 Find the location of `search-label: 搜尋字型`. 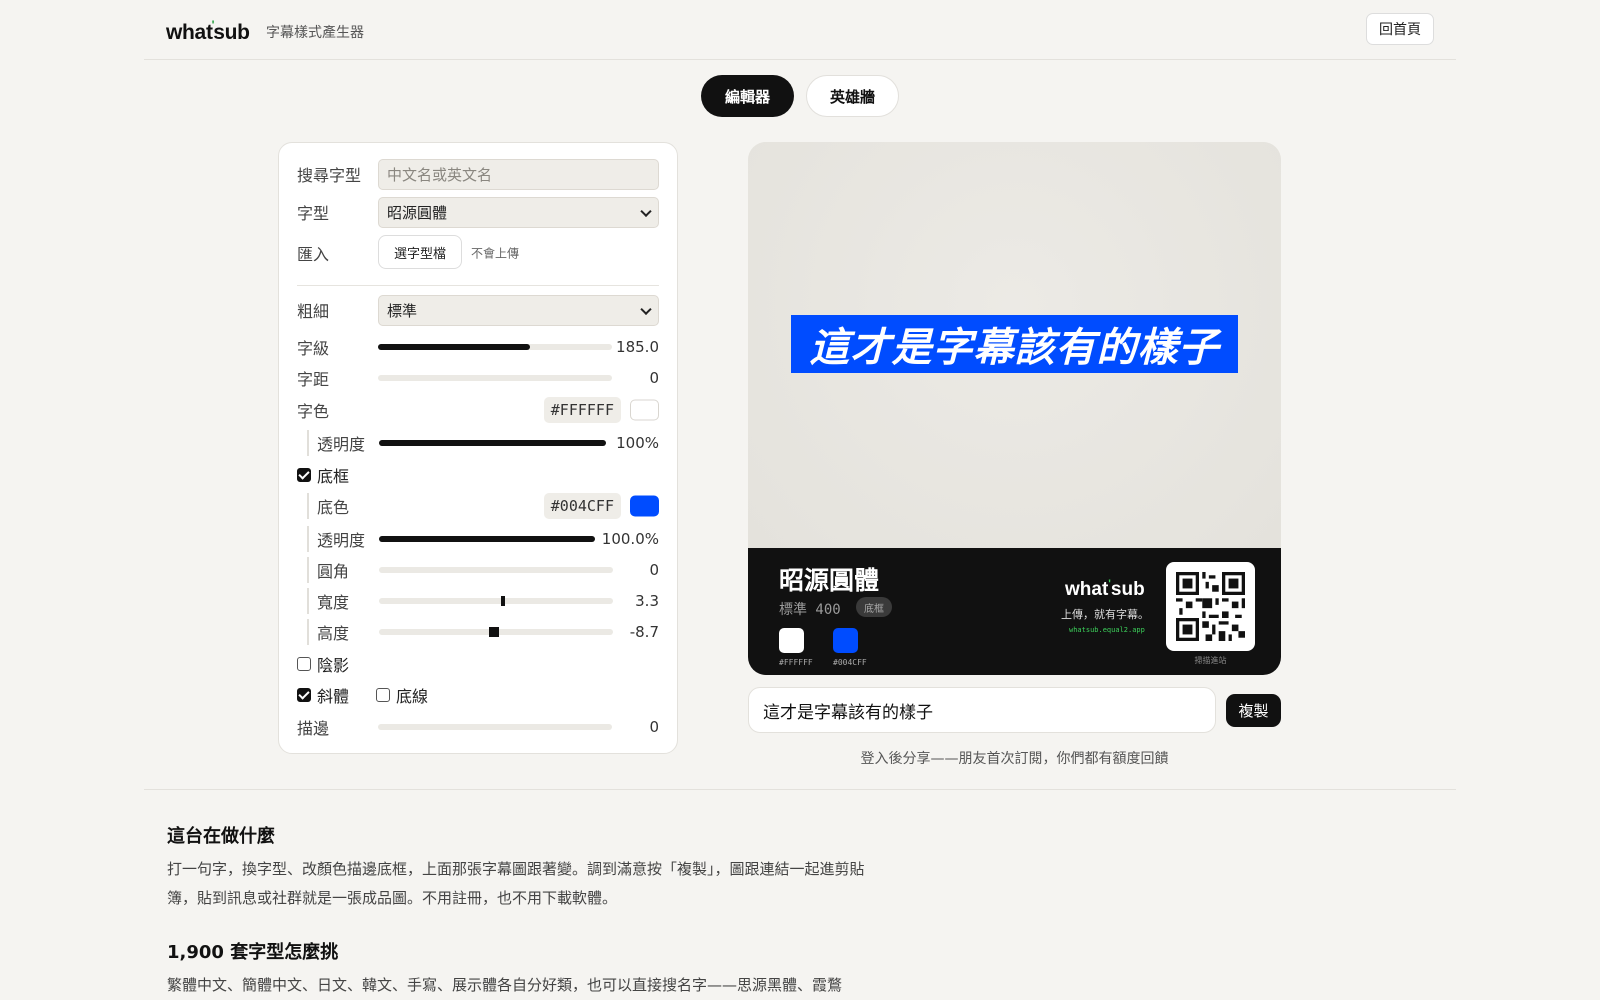

search-label: 搜尋字型 is located at coordinates (329, 175).